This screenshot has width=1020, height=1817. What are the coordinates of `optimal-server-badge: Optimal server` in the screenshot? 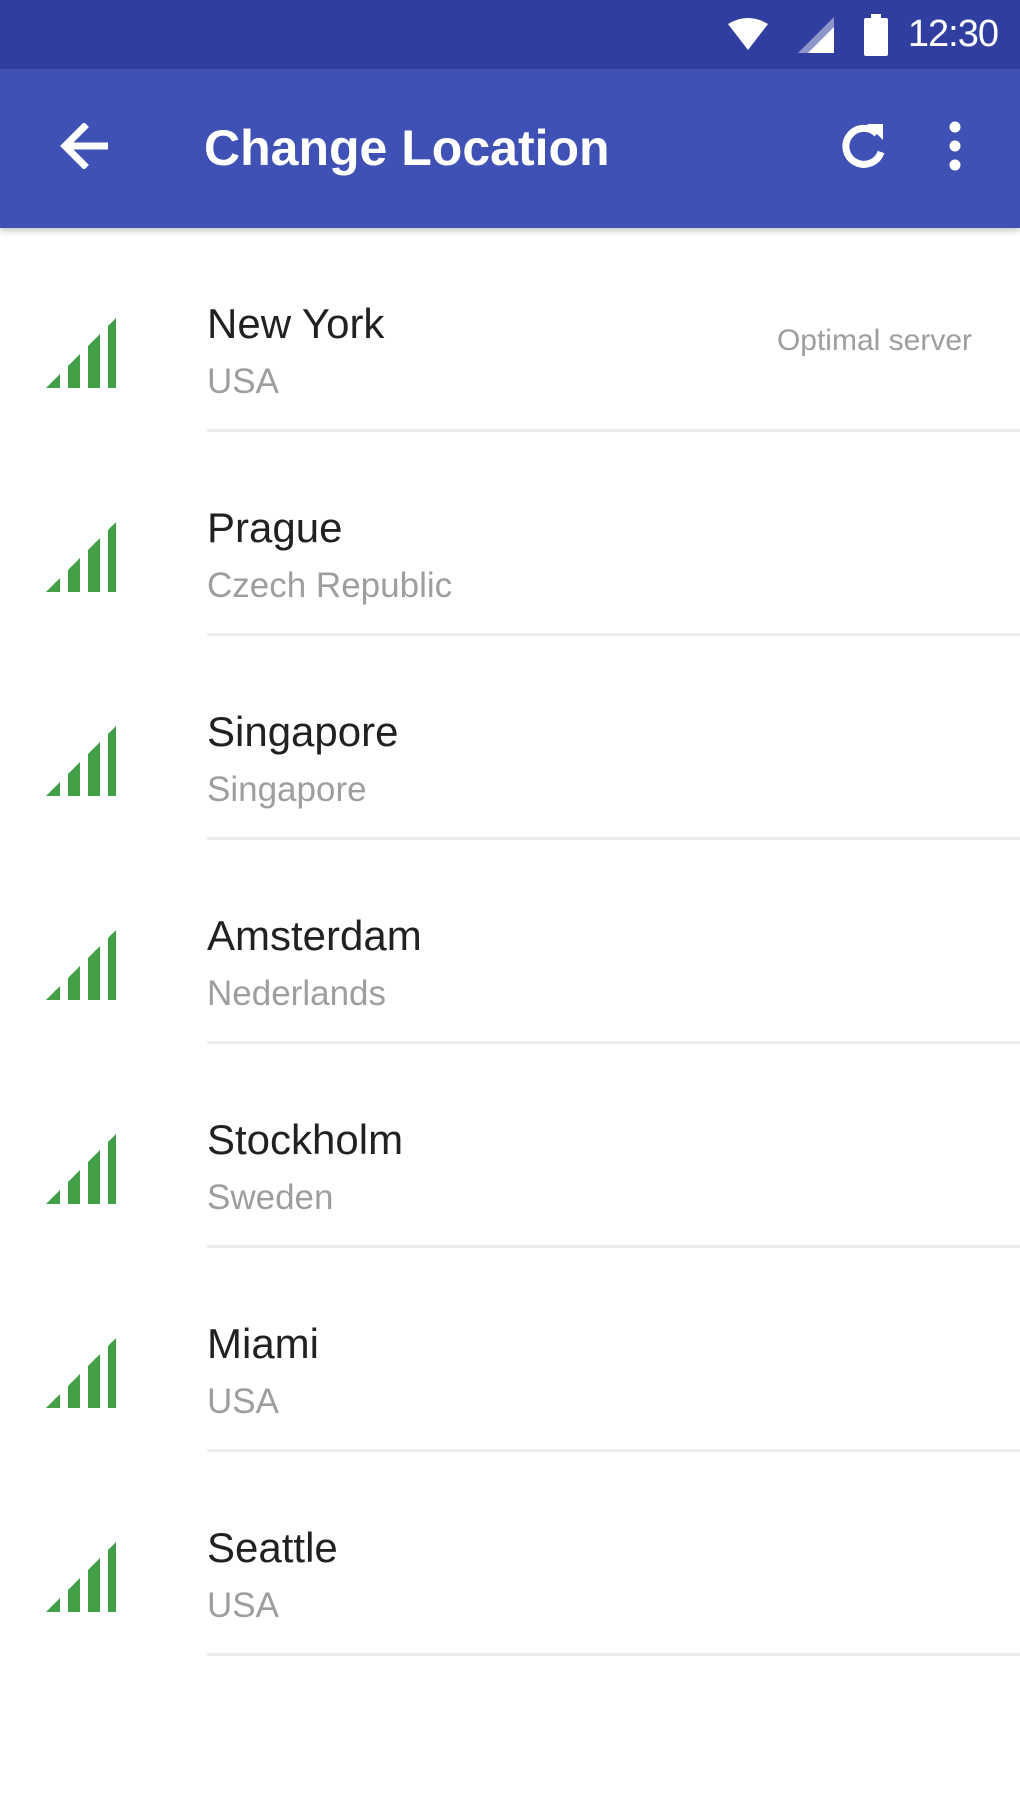 It's located at (874, 340).